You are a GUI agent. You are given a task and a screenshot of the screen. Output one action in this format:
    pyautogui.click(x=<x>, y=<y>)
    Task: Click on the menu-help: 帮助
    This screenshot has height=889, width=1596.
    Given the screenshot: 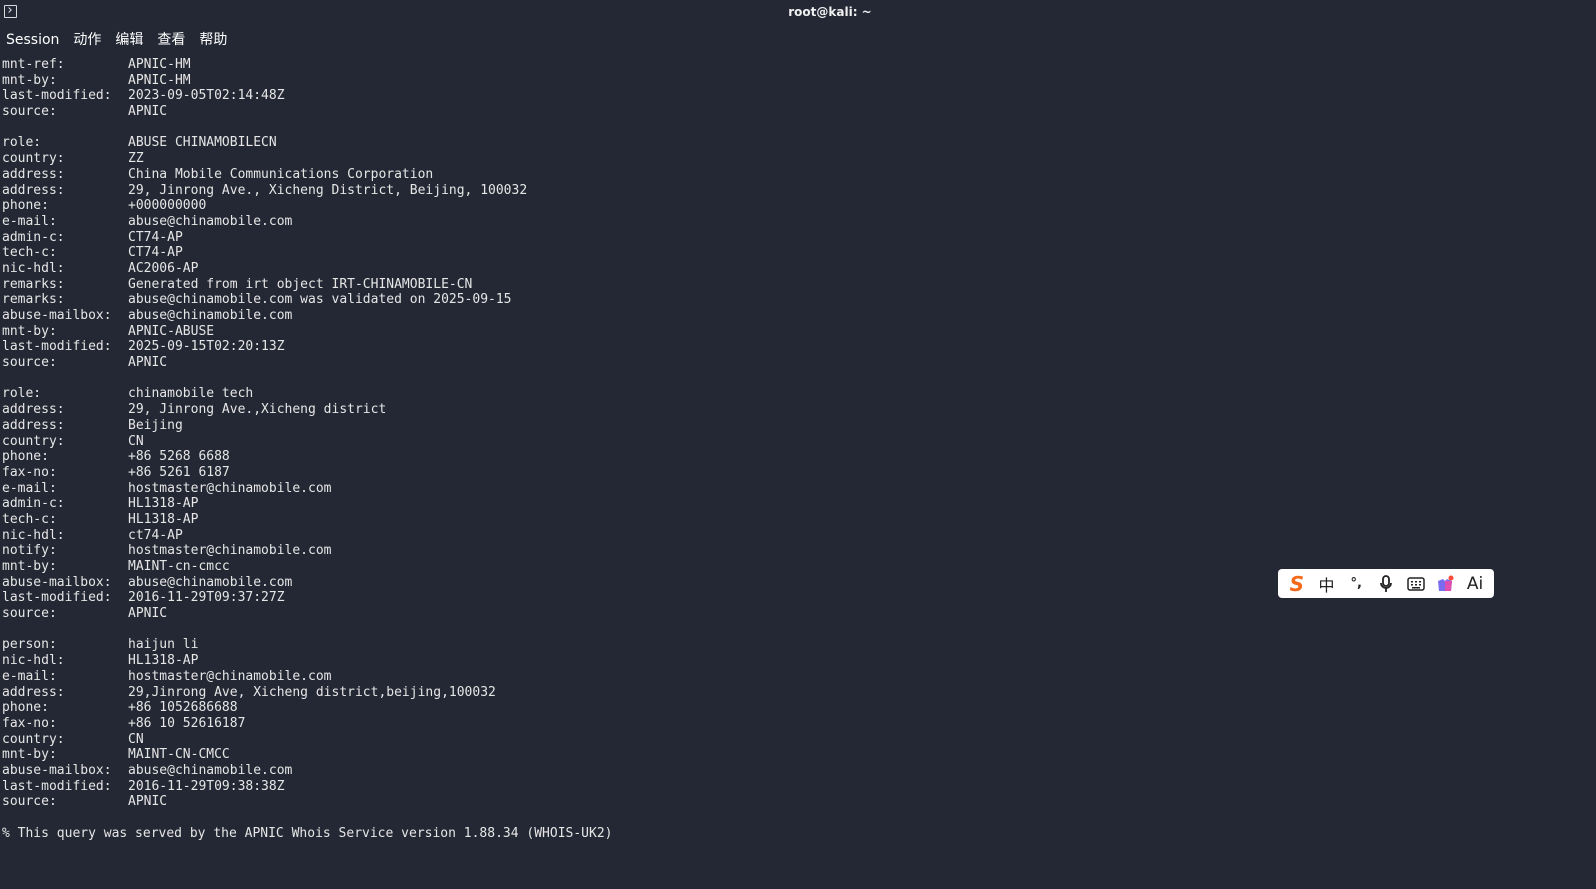 What is the action you would take?
    pyautogui.click(x=213, y=40)
    